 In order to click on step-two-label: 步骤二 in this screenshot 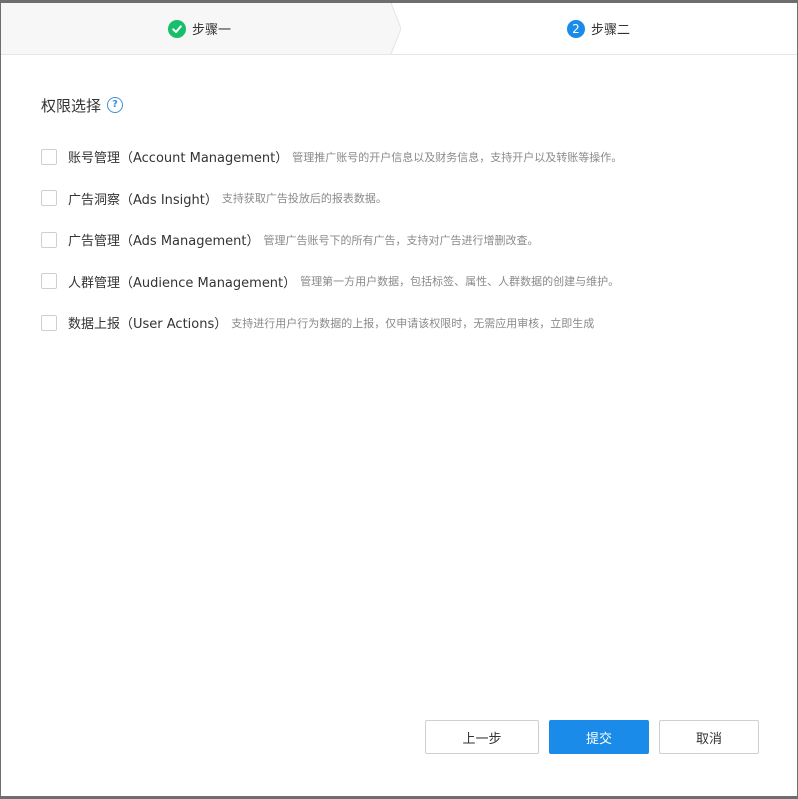, I will do `click(611, 30)`.